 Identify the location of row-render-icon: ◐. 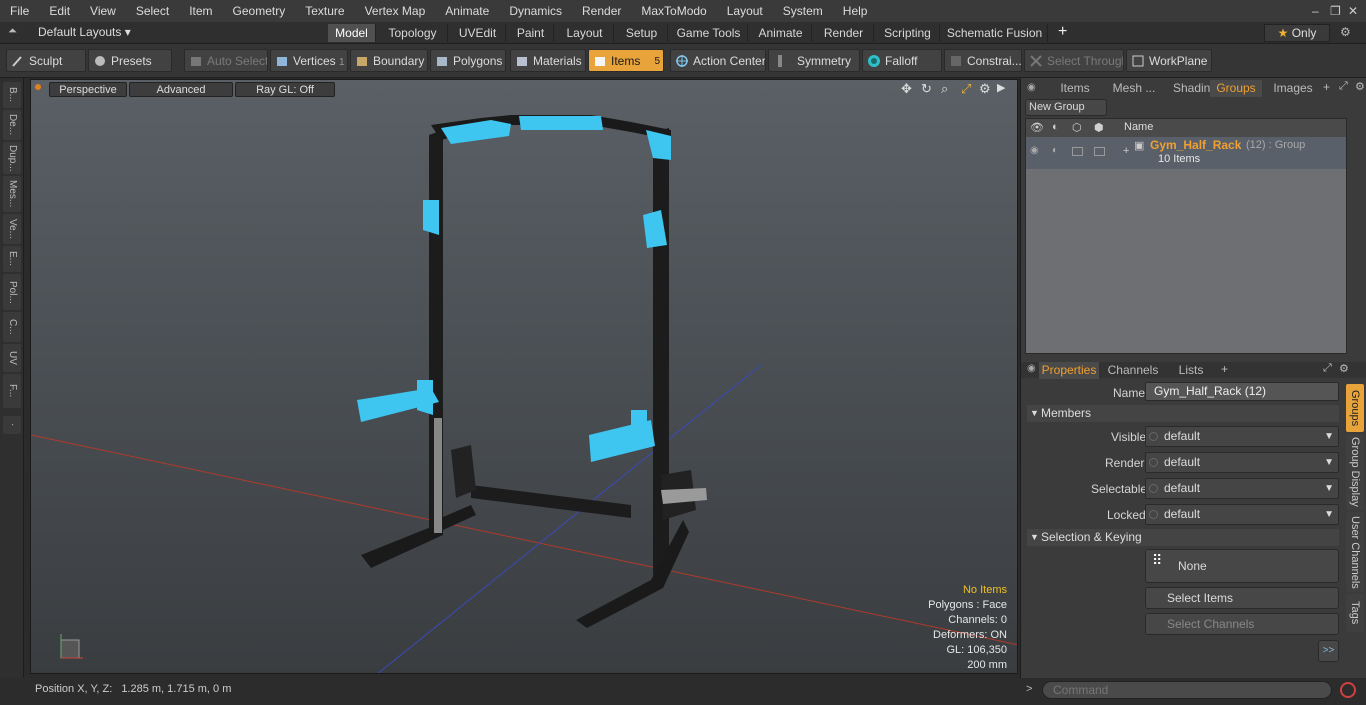
(1055, 150).